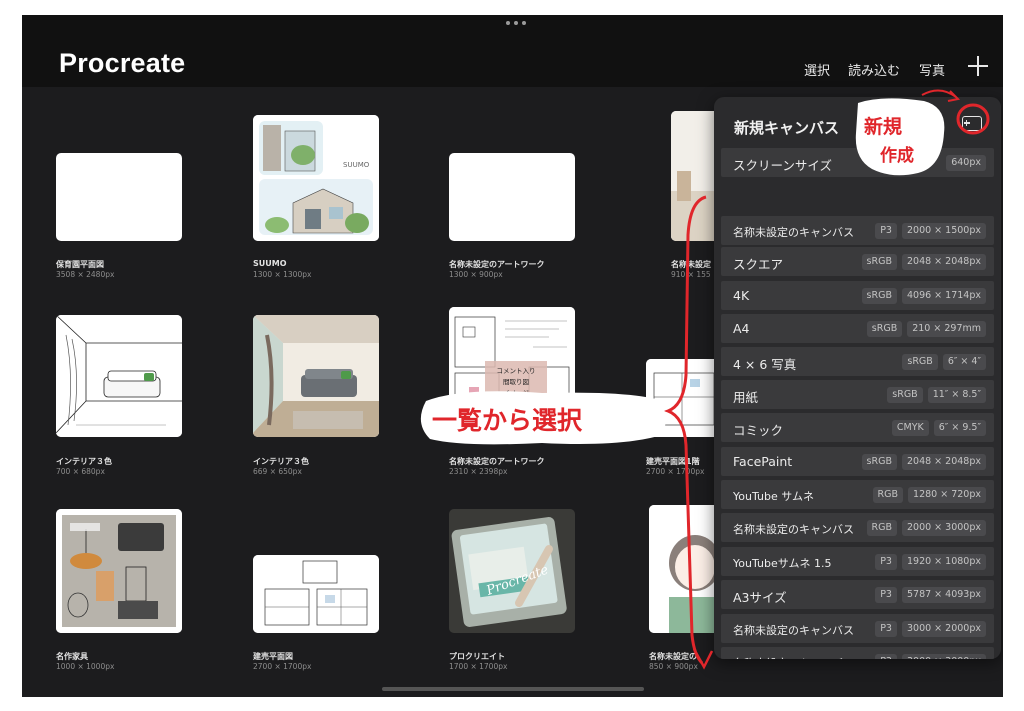 This screenshot has height=711, width=1024. I want to click on popover-title: 新規キャンバス, so click(787, 128).